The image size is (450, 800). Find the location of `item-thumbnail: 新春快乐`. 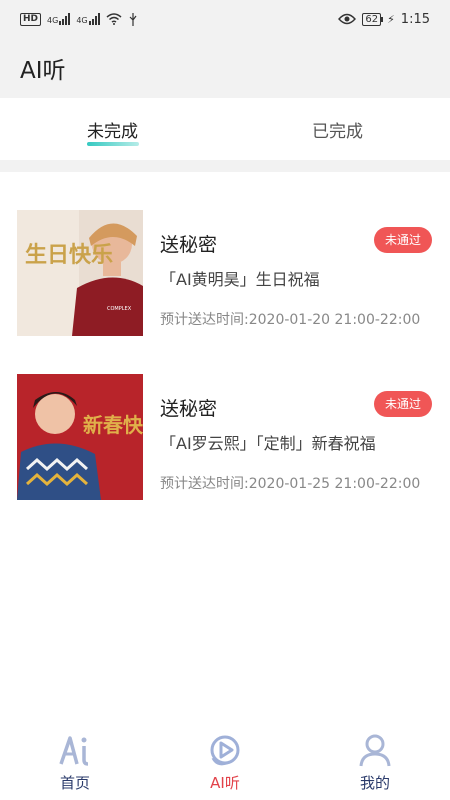

item-thumbnail: 新春快乐 is located at coordinates (80, 437).